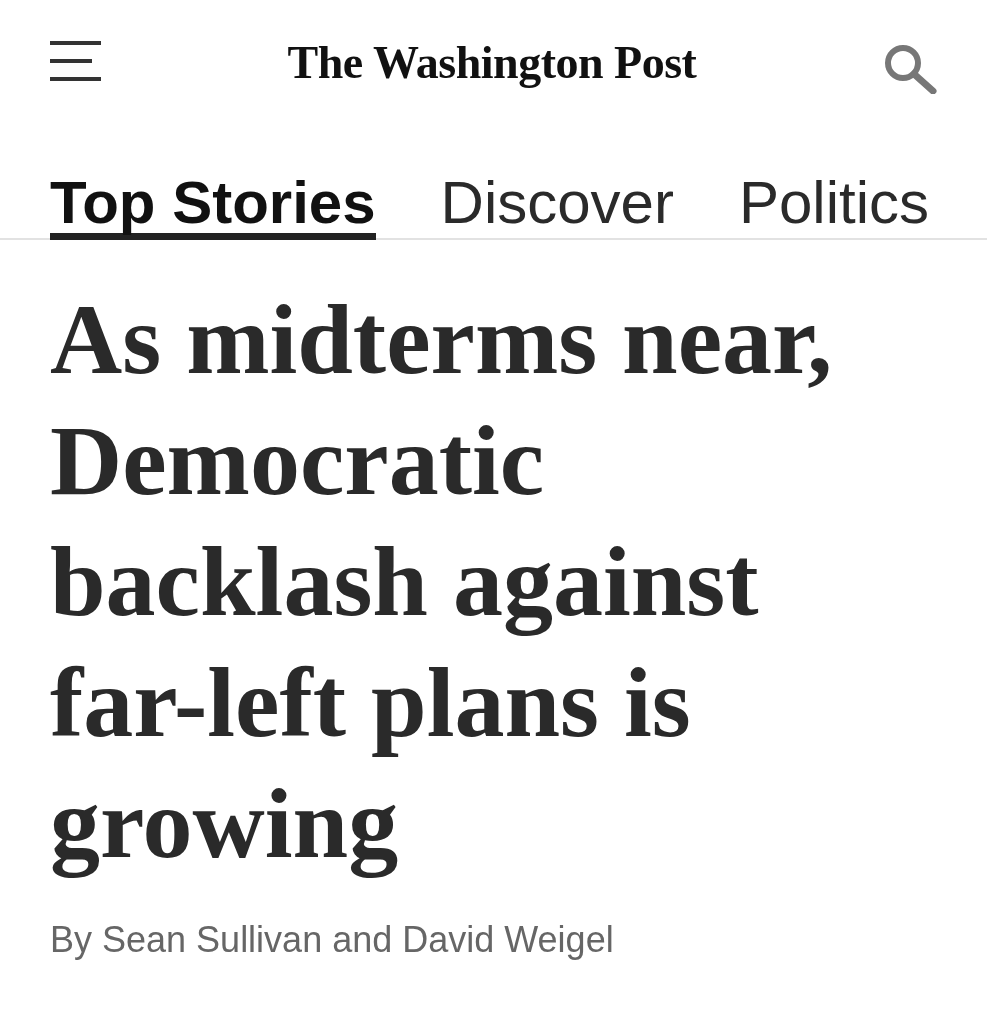 The width and height of the screenshot is (987, 1023). Describe the element at coordinates (834, 206) in the screenshot. I see `tab: Politics` at that location.